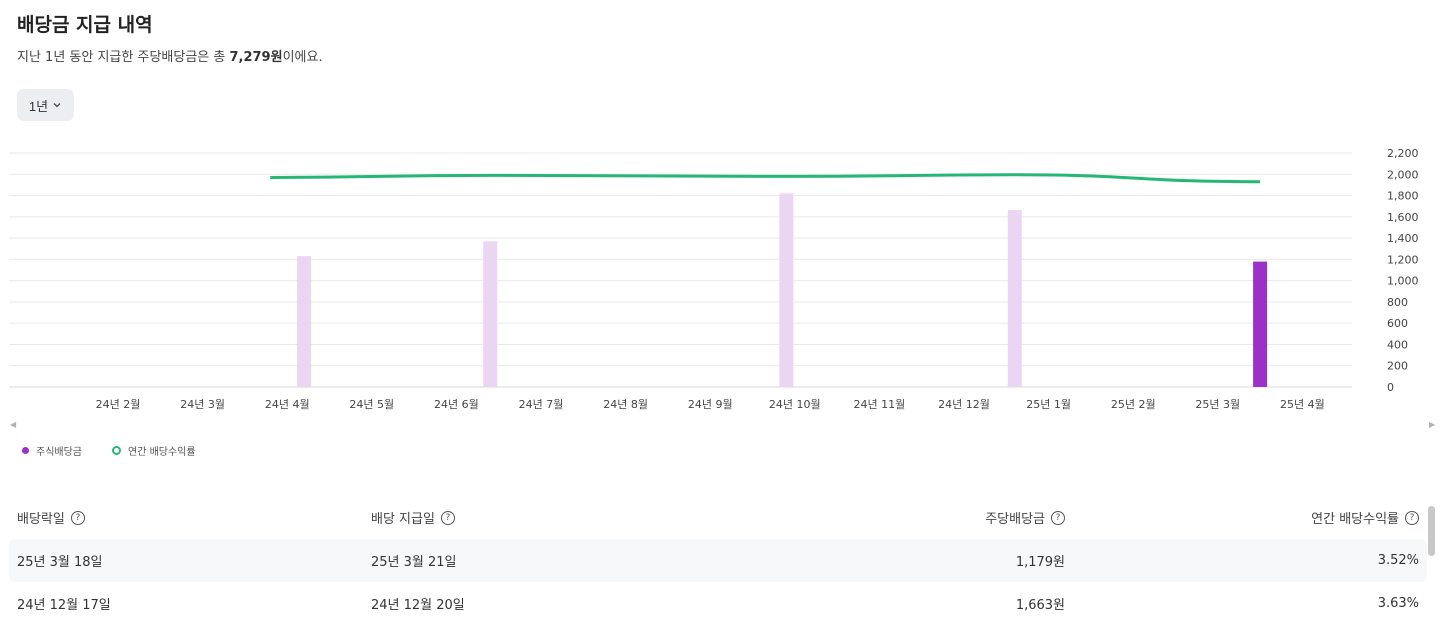 This screenshot has height=625, width=1441. What do you see at coordinates (1431, 531) in the screenshot?
I see `table-scrollbar` at bounding box center [1431, 531].